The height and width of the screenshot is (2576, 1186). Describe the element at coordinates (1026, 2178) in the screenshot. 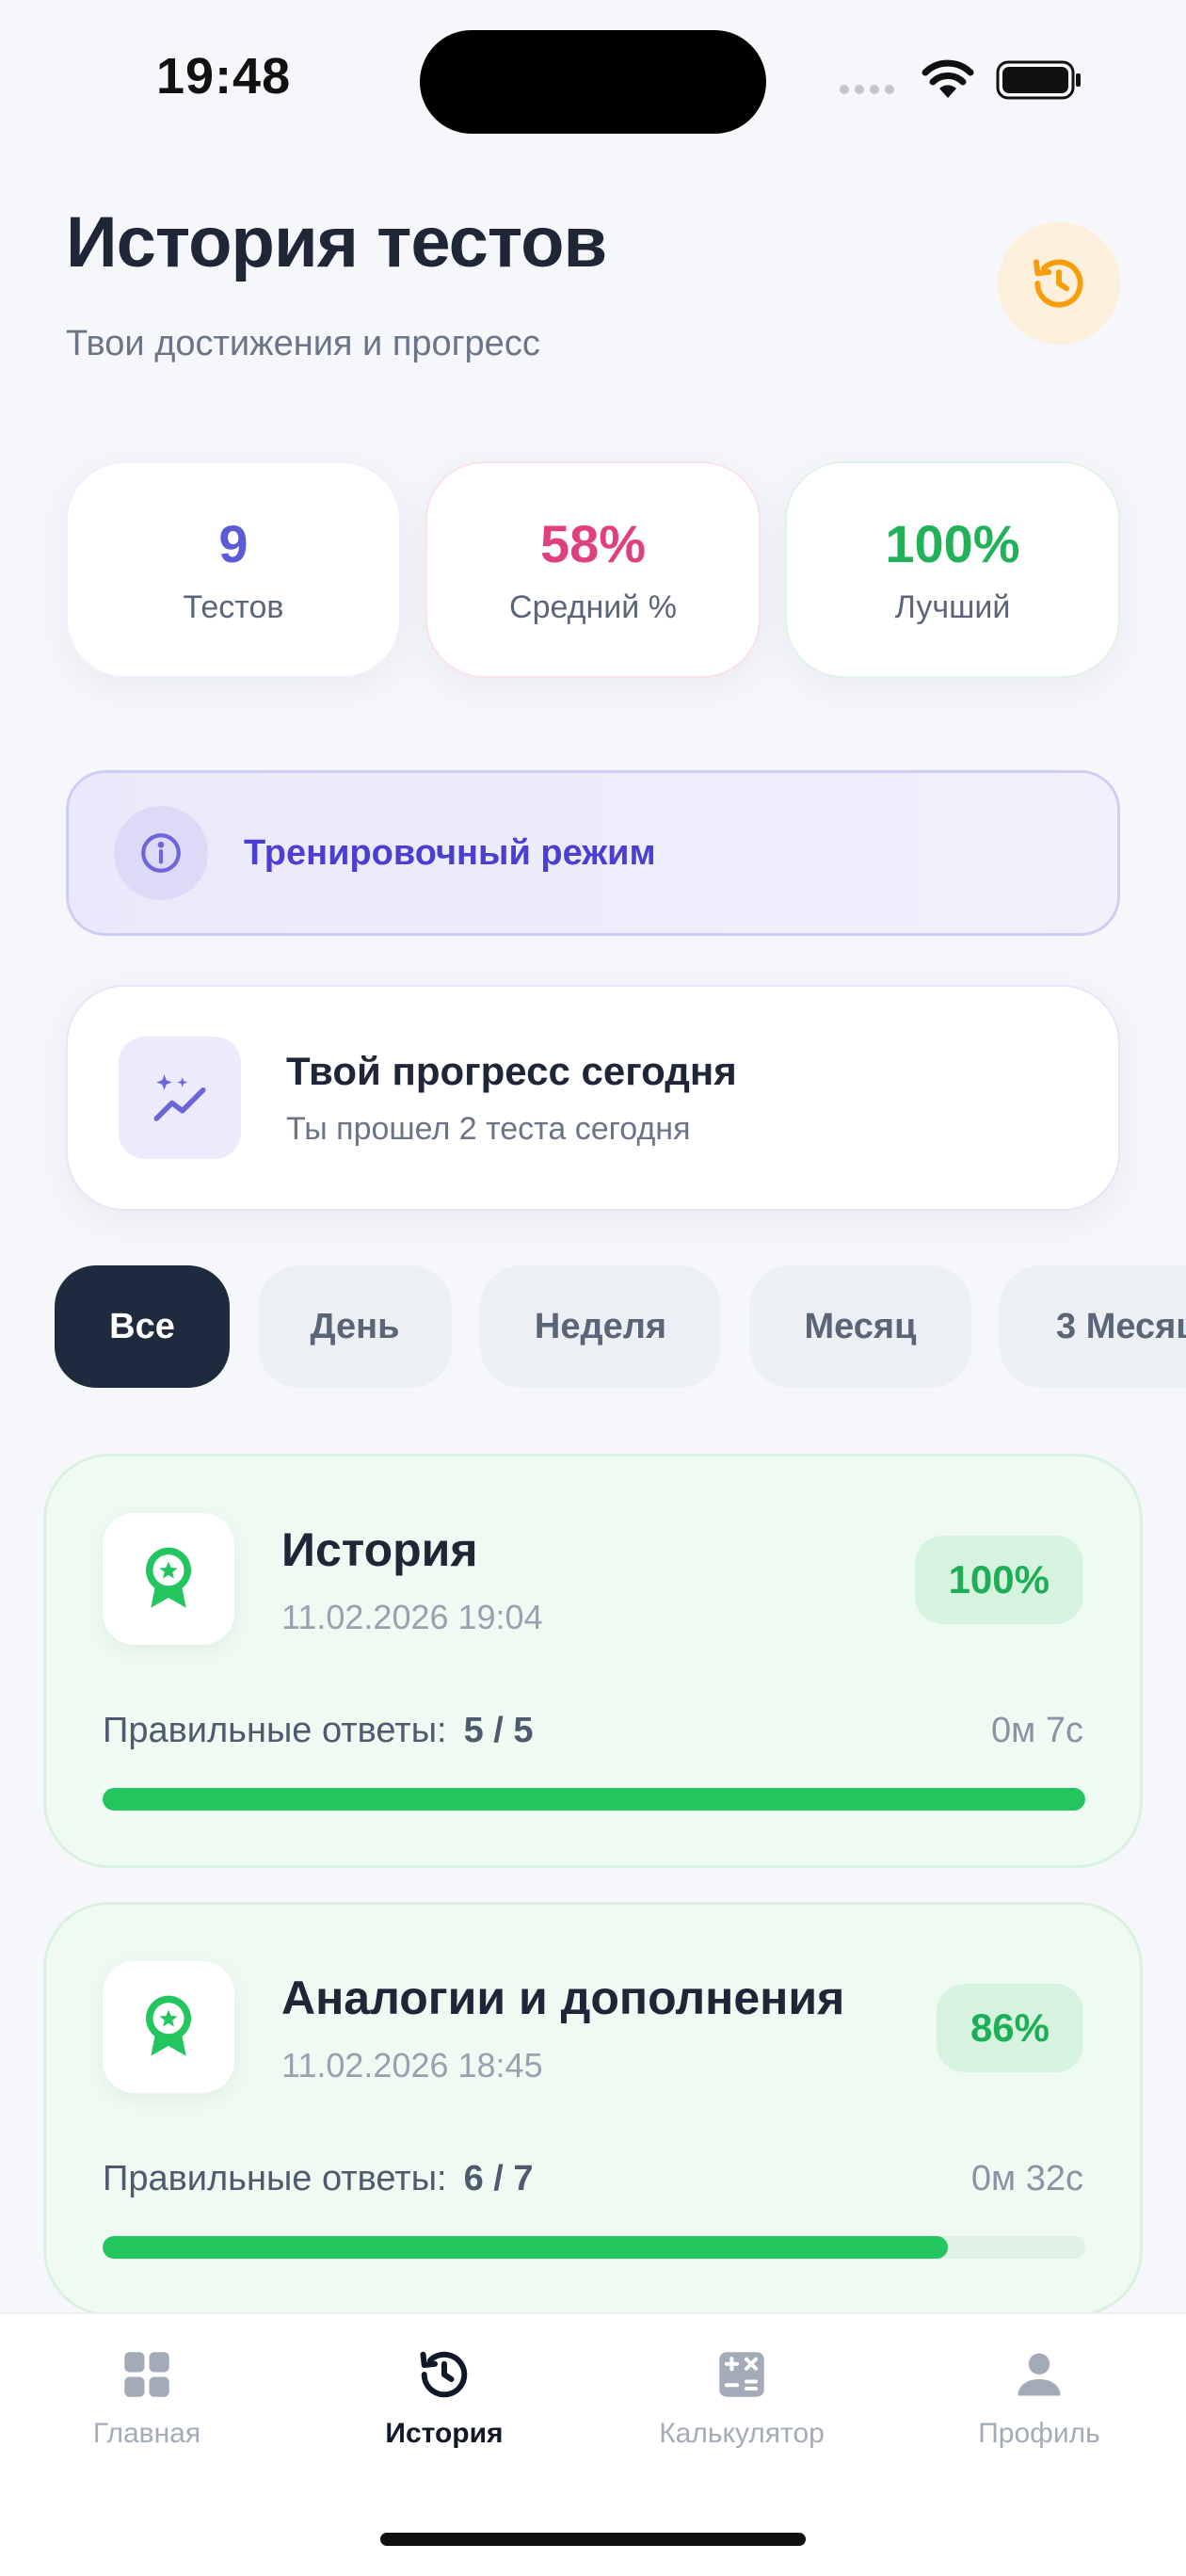

I see `time-spent: 0м 32с` at that location.